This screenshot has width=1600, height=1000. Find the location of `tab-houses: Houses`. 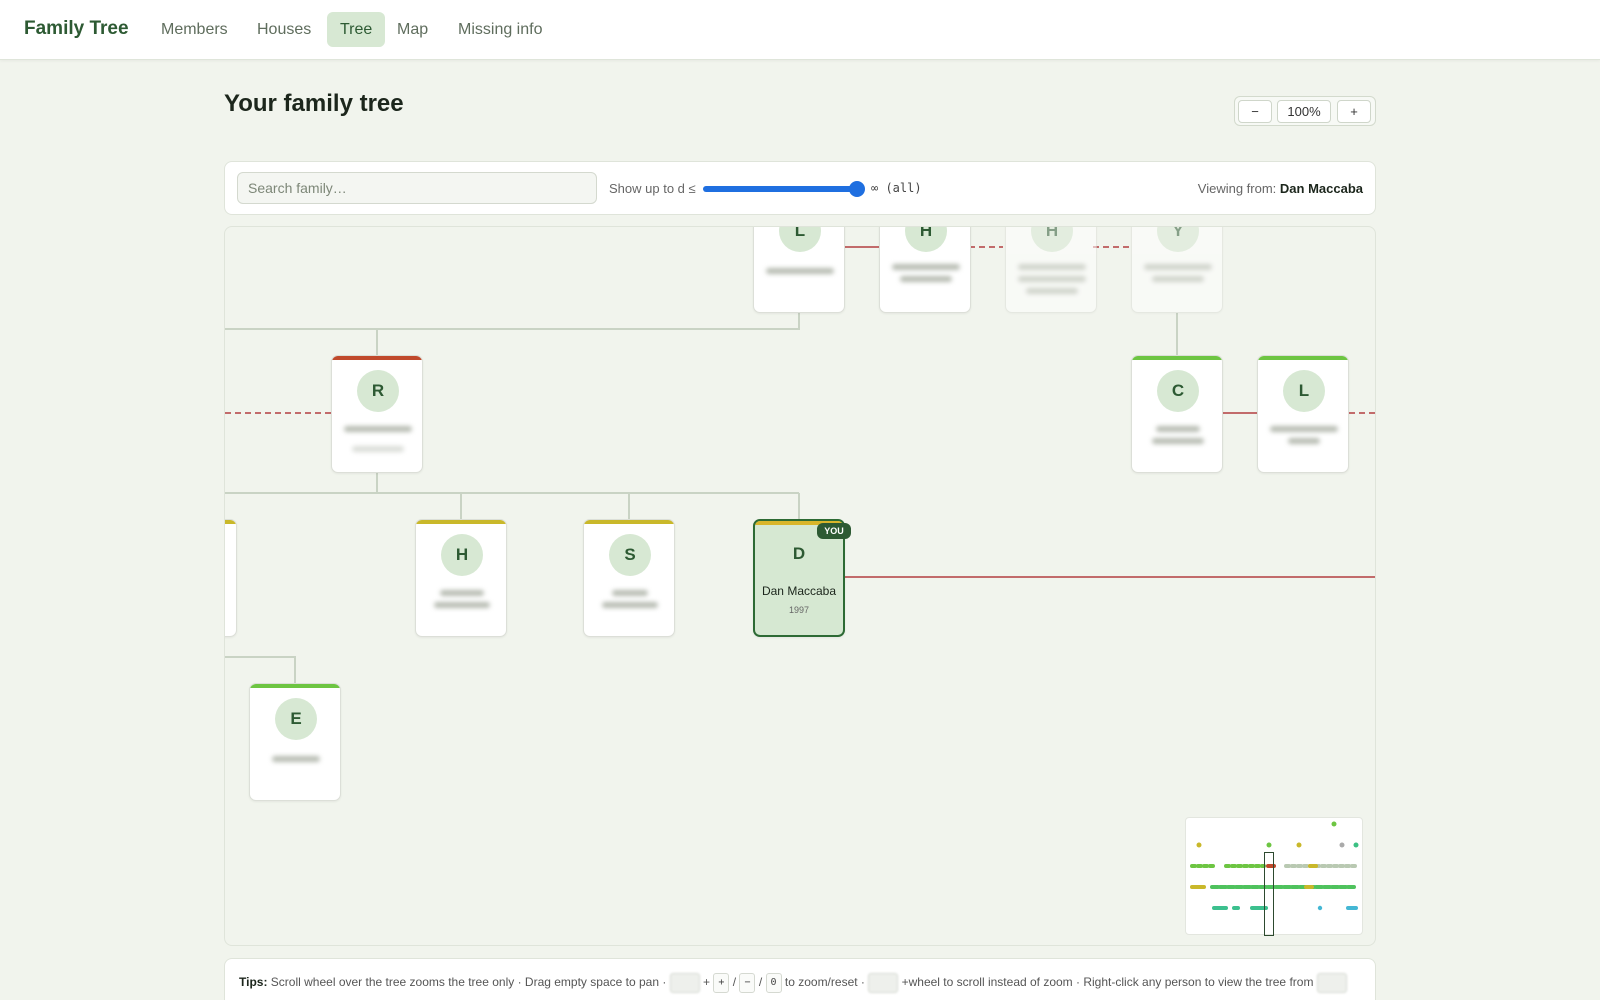

tab-houses: Houses is located at coordinates (284, 29).